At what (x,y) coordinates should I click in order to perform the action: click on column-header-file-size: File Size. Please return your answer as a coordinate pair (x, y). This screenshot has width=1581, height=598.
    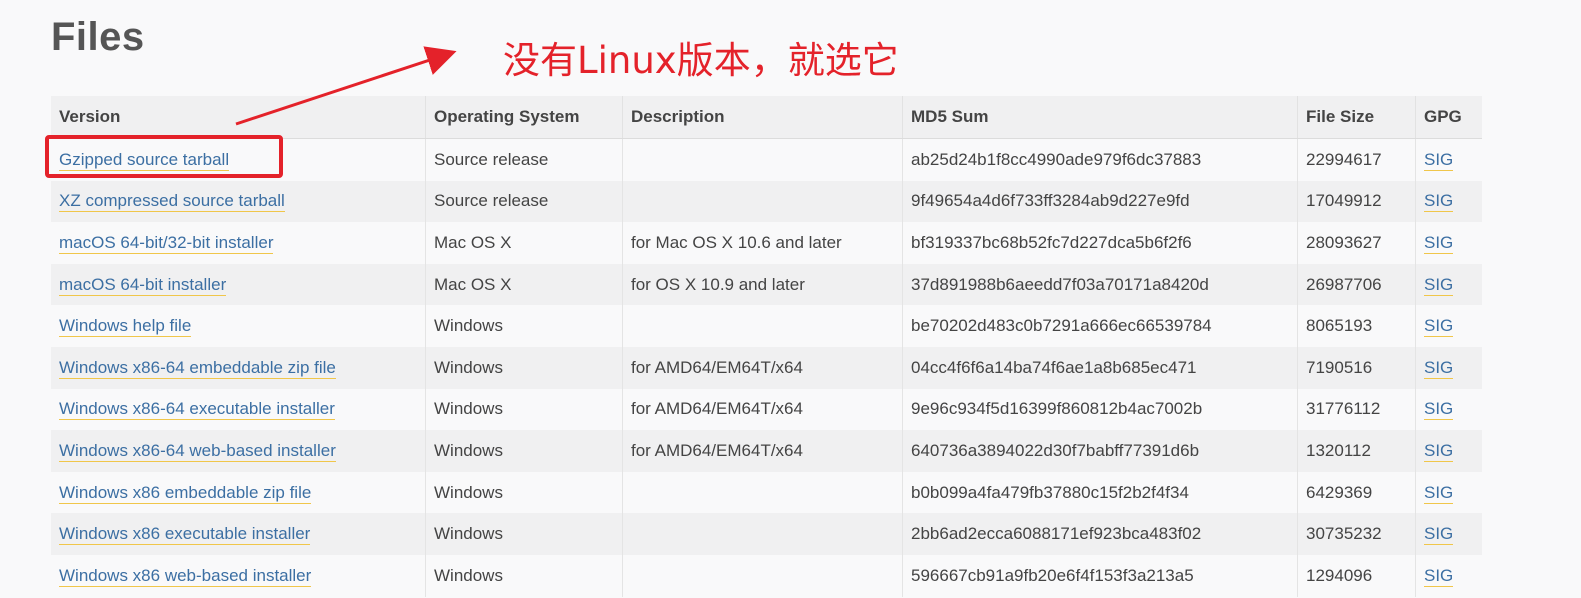
    Looking at the image, I should click on (1356, 117).